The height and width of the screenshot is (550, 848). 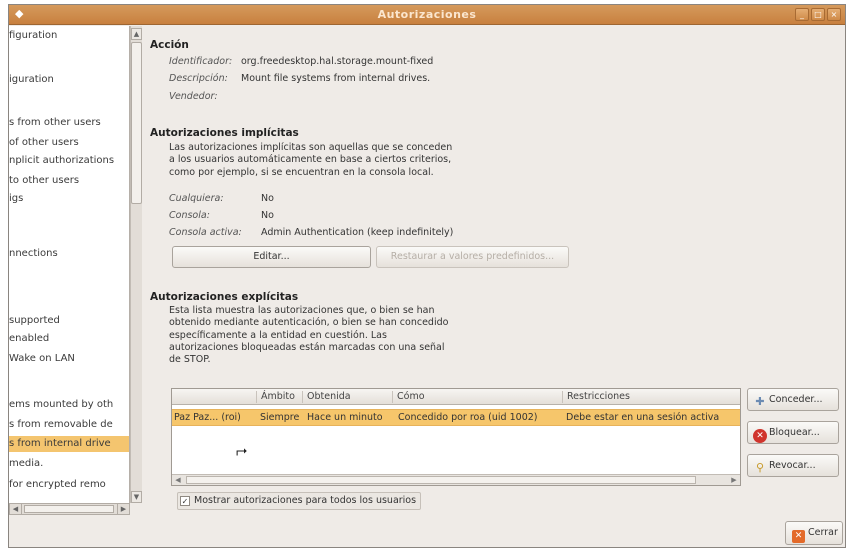 What do you see at coordinates (205, 232) in the screenshot?
I see `active-console-label: Consola activa:` at bounding box center [205, 232].